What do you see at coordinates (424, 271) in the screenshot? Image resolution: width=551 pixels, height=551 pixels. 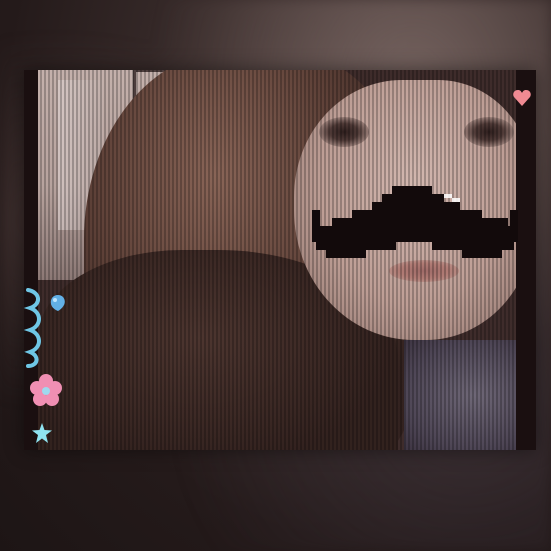 I see `mouth` at bounding box center [424, 271].